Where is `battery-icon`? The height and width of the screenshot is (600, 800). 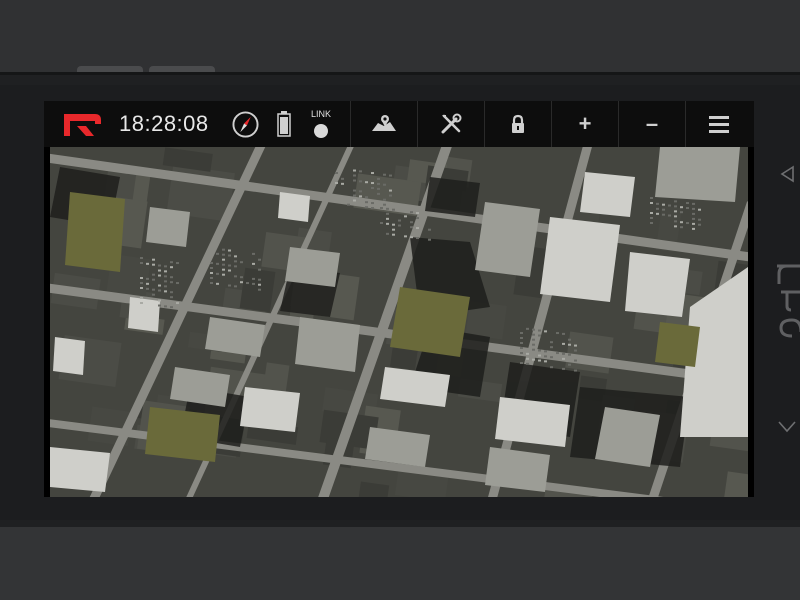
battery-icon is located at coordinates (284, 124).